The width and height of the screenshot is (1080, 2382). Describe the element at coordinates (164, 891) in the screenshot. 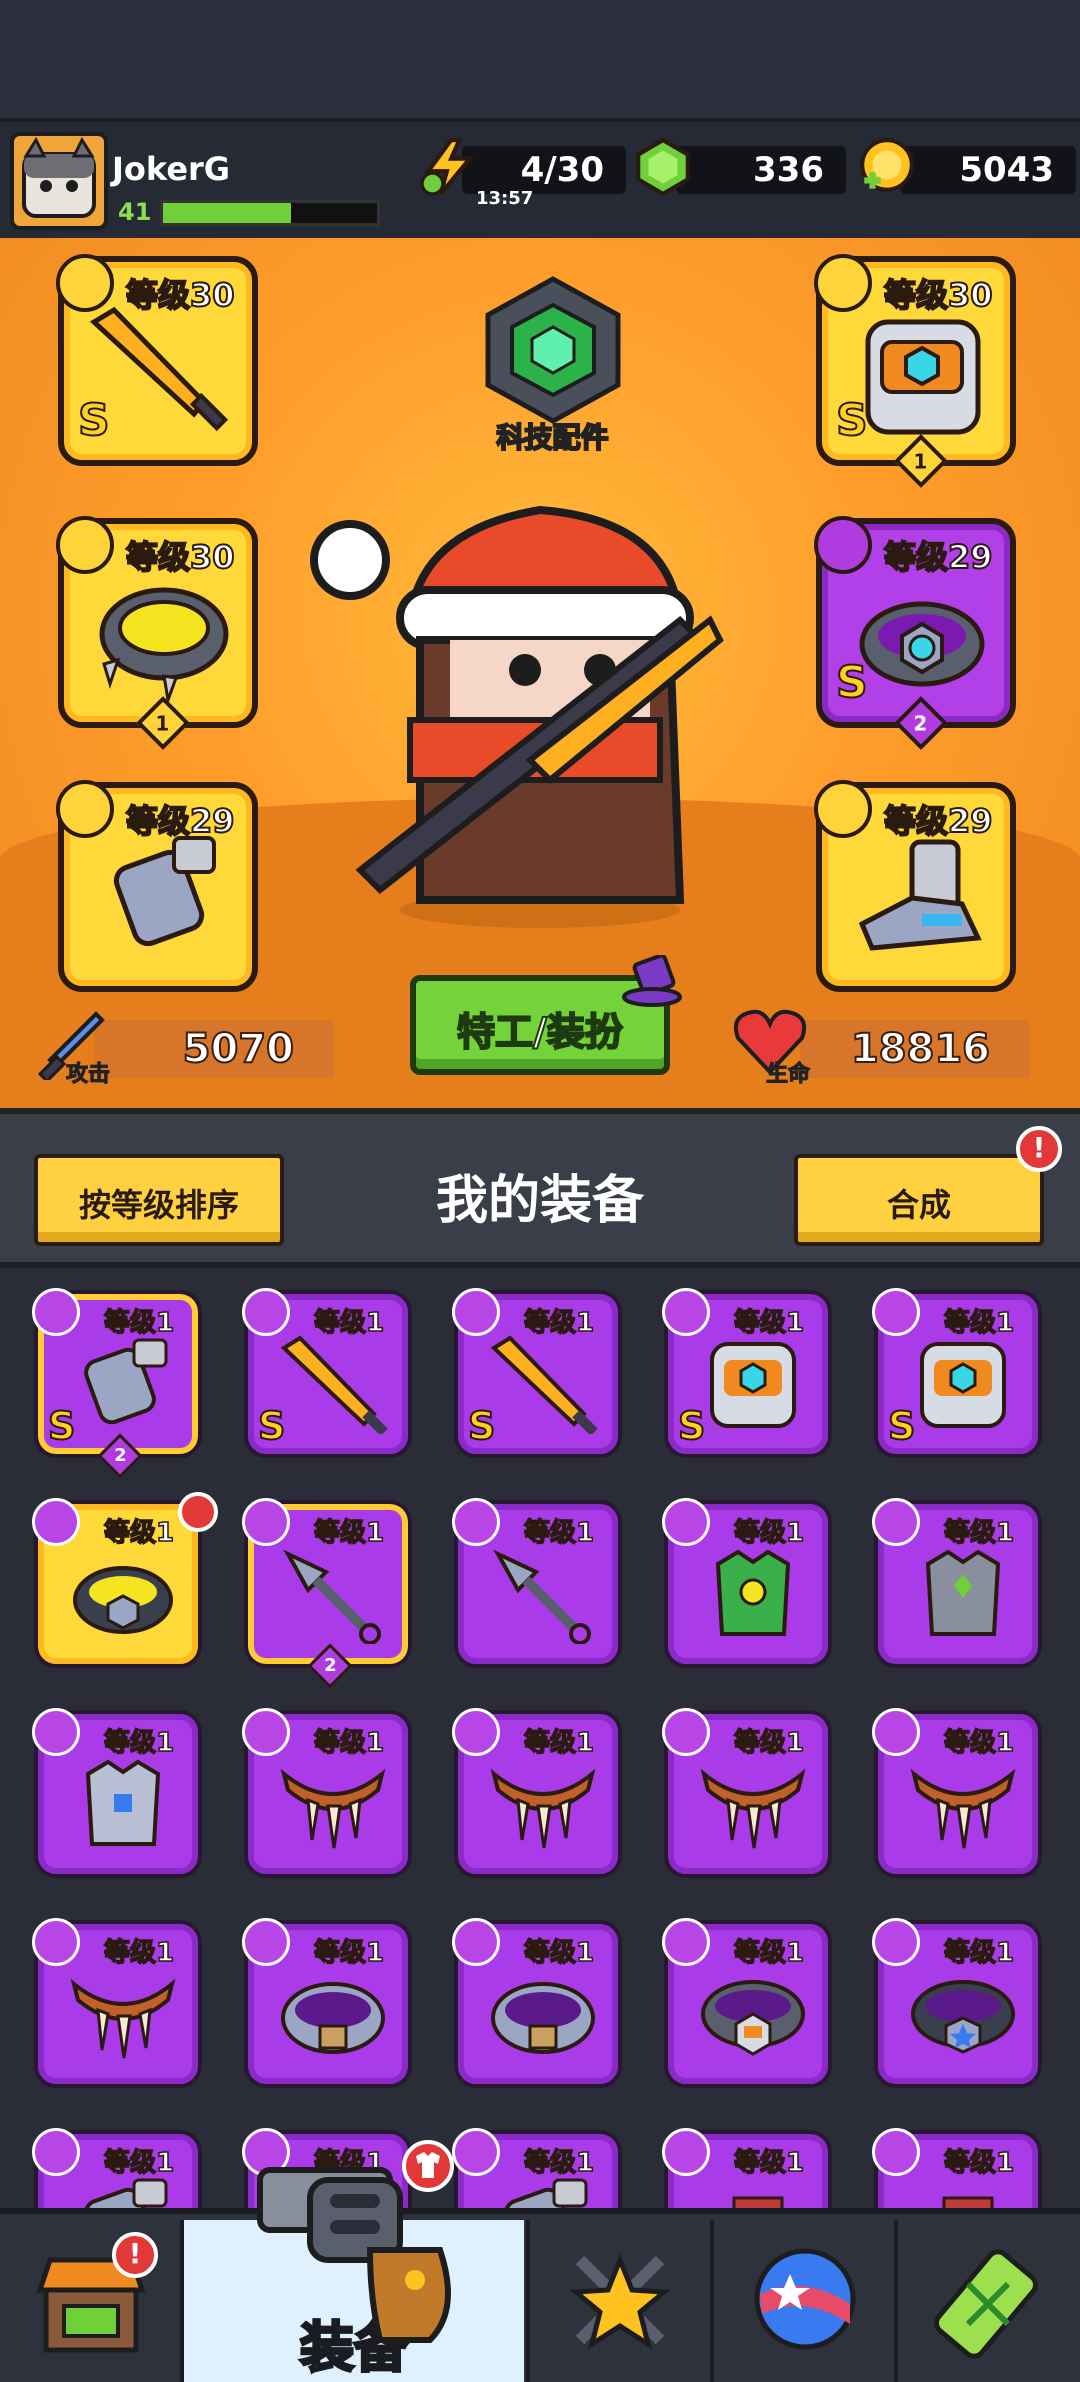

I see `gauntlet-icon` at that location.